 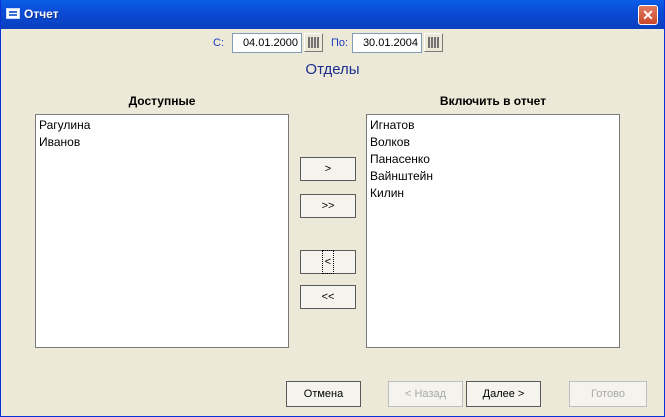 I want to click on next-button: Далее >, so click(x=503, y=394).